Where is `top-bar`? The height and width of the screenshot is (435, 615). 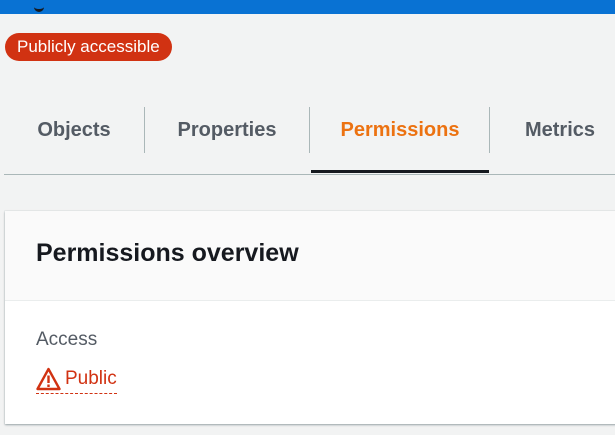
top-bar is located at coordinates (307, 7).